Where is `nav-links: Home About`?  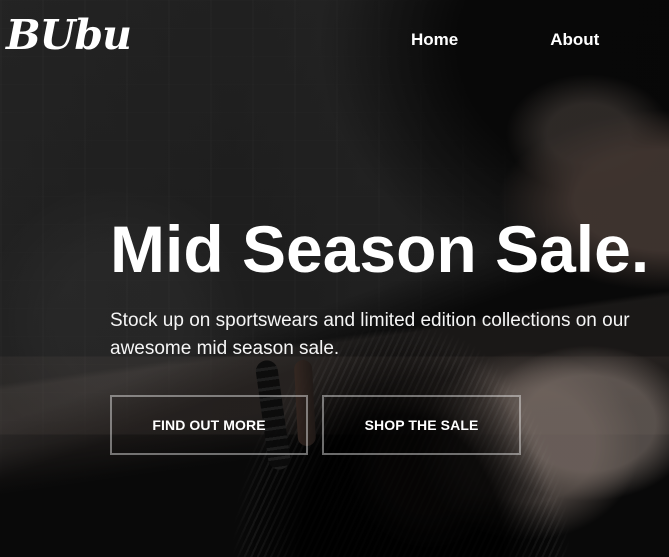
nav-links: Home About is located at coordinates (505, 39).